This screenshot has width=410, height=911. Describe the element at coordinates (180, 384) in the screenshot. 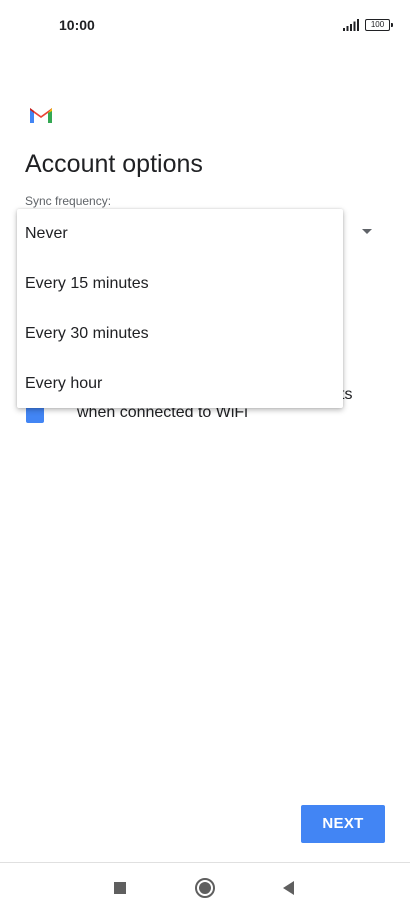

I see `menu-item-every-hour: Every hour` at that location.